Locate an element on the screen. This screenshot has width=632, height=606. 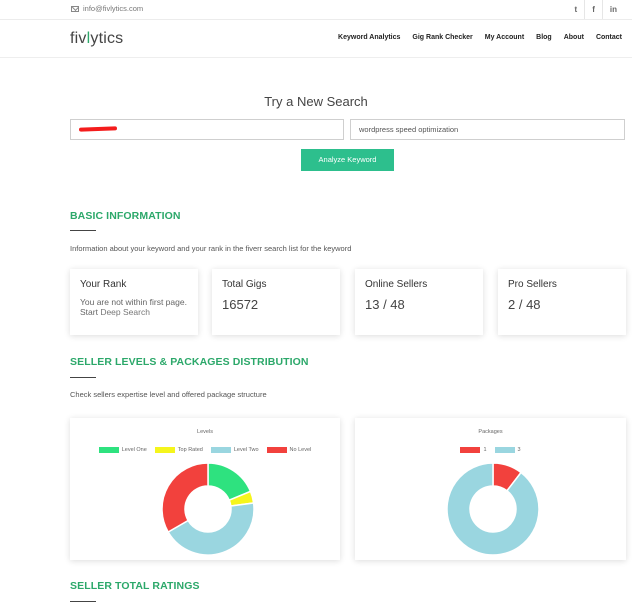
legend-item: Level One is located at coordinates (122, 450).